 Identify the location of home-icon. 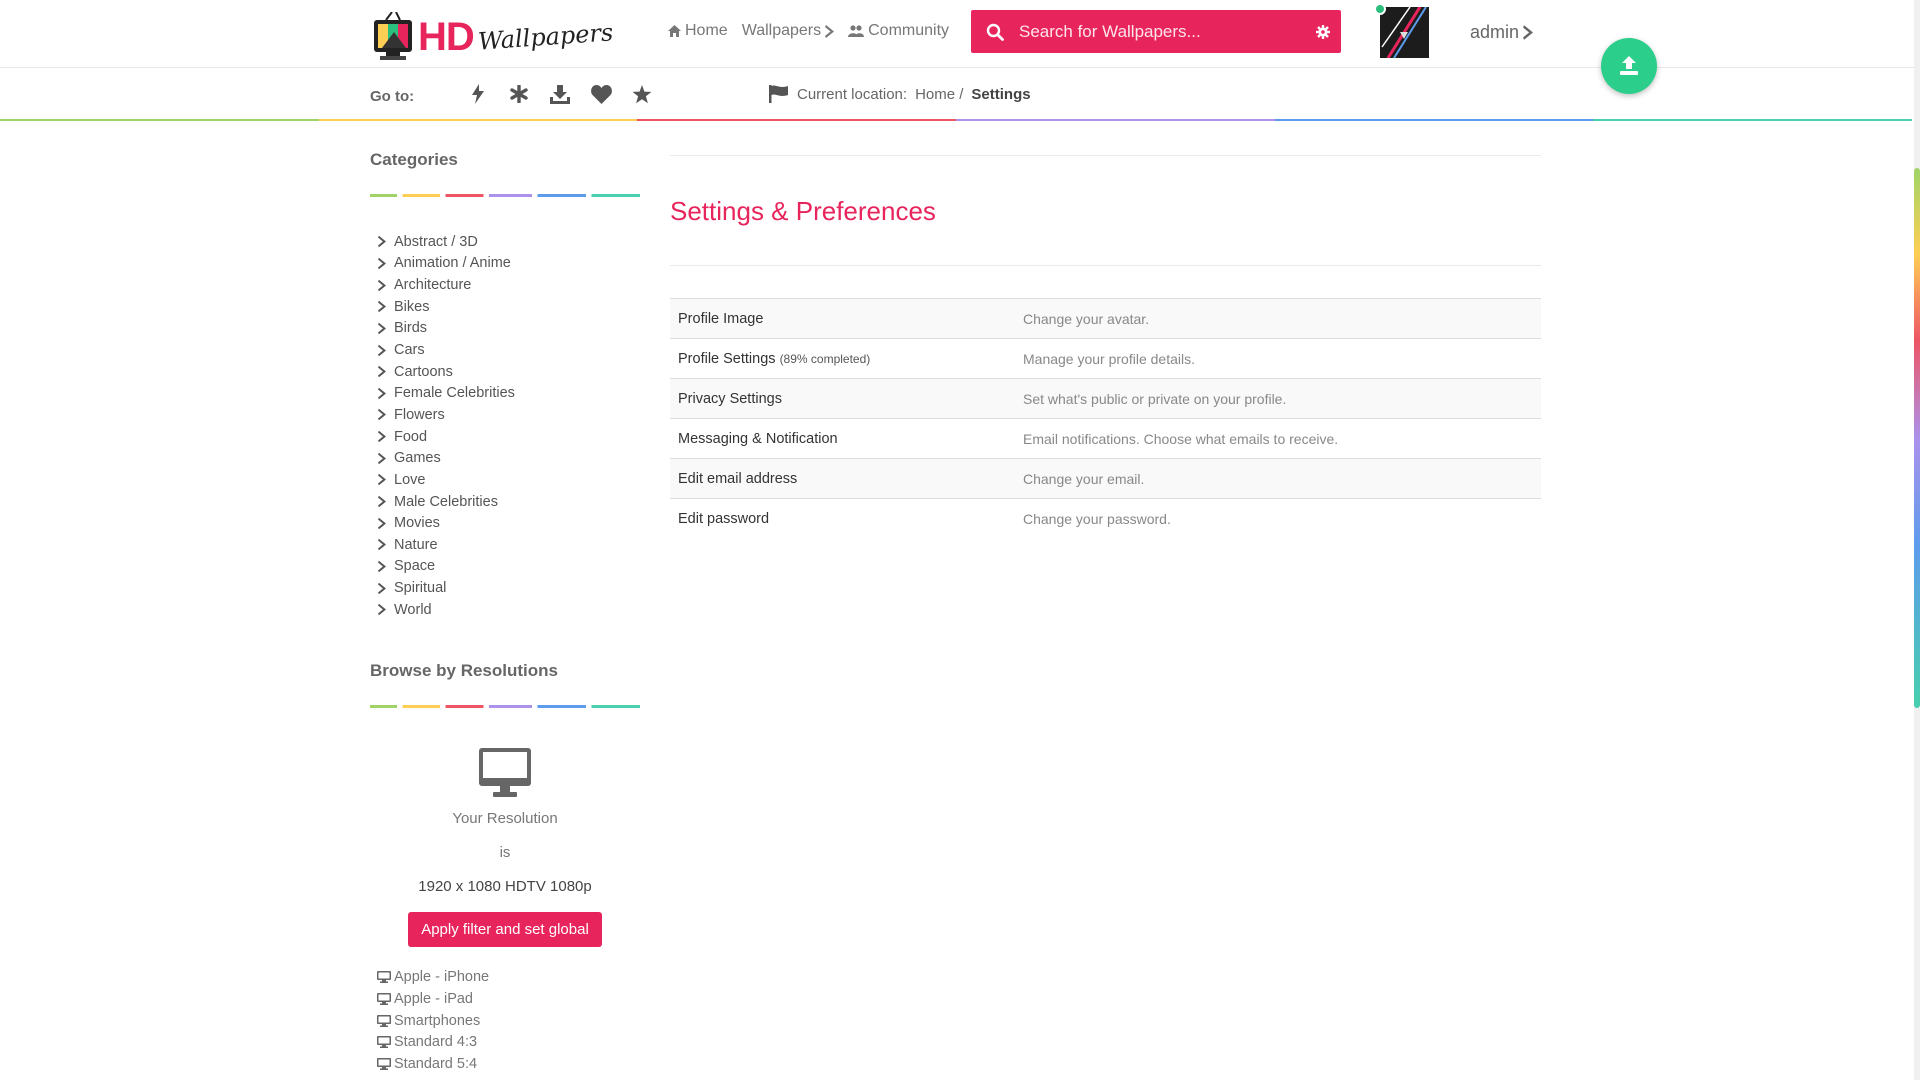
(674, 31).